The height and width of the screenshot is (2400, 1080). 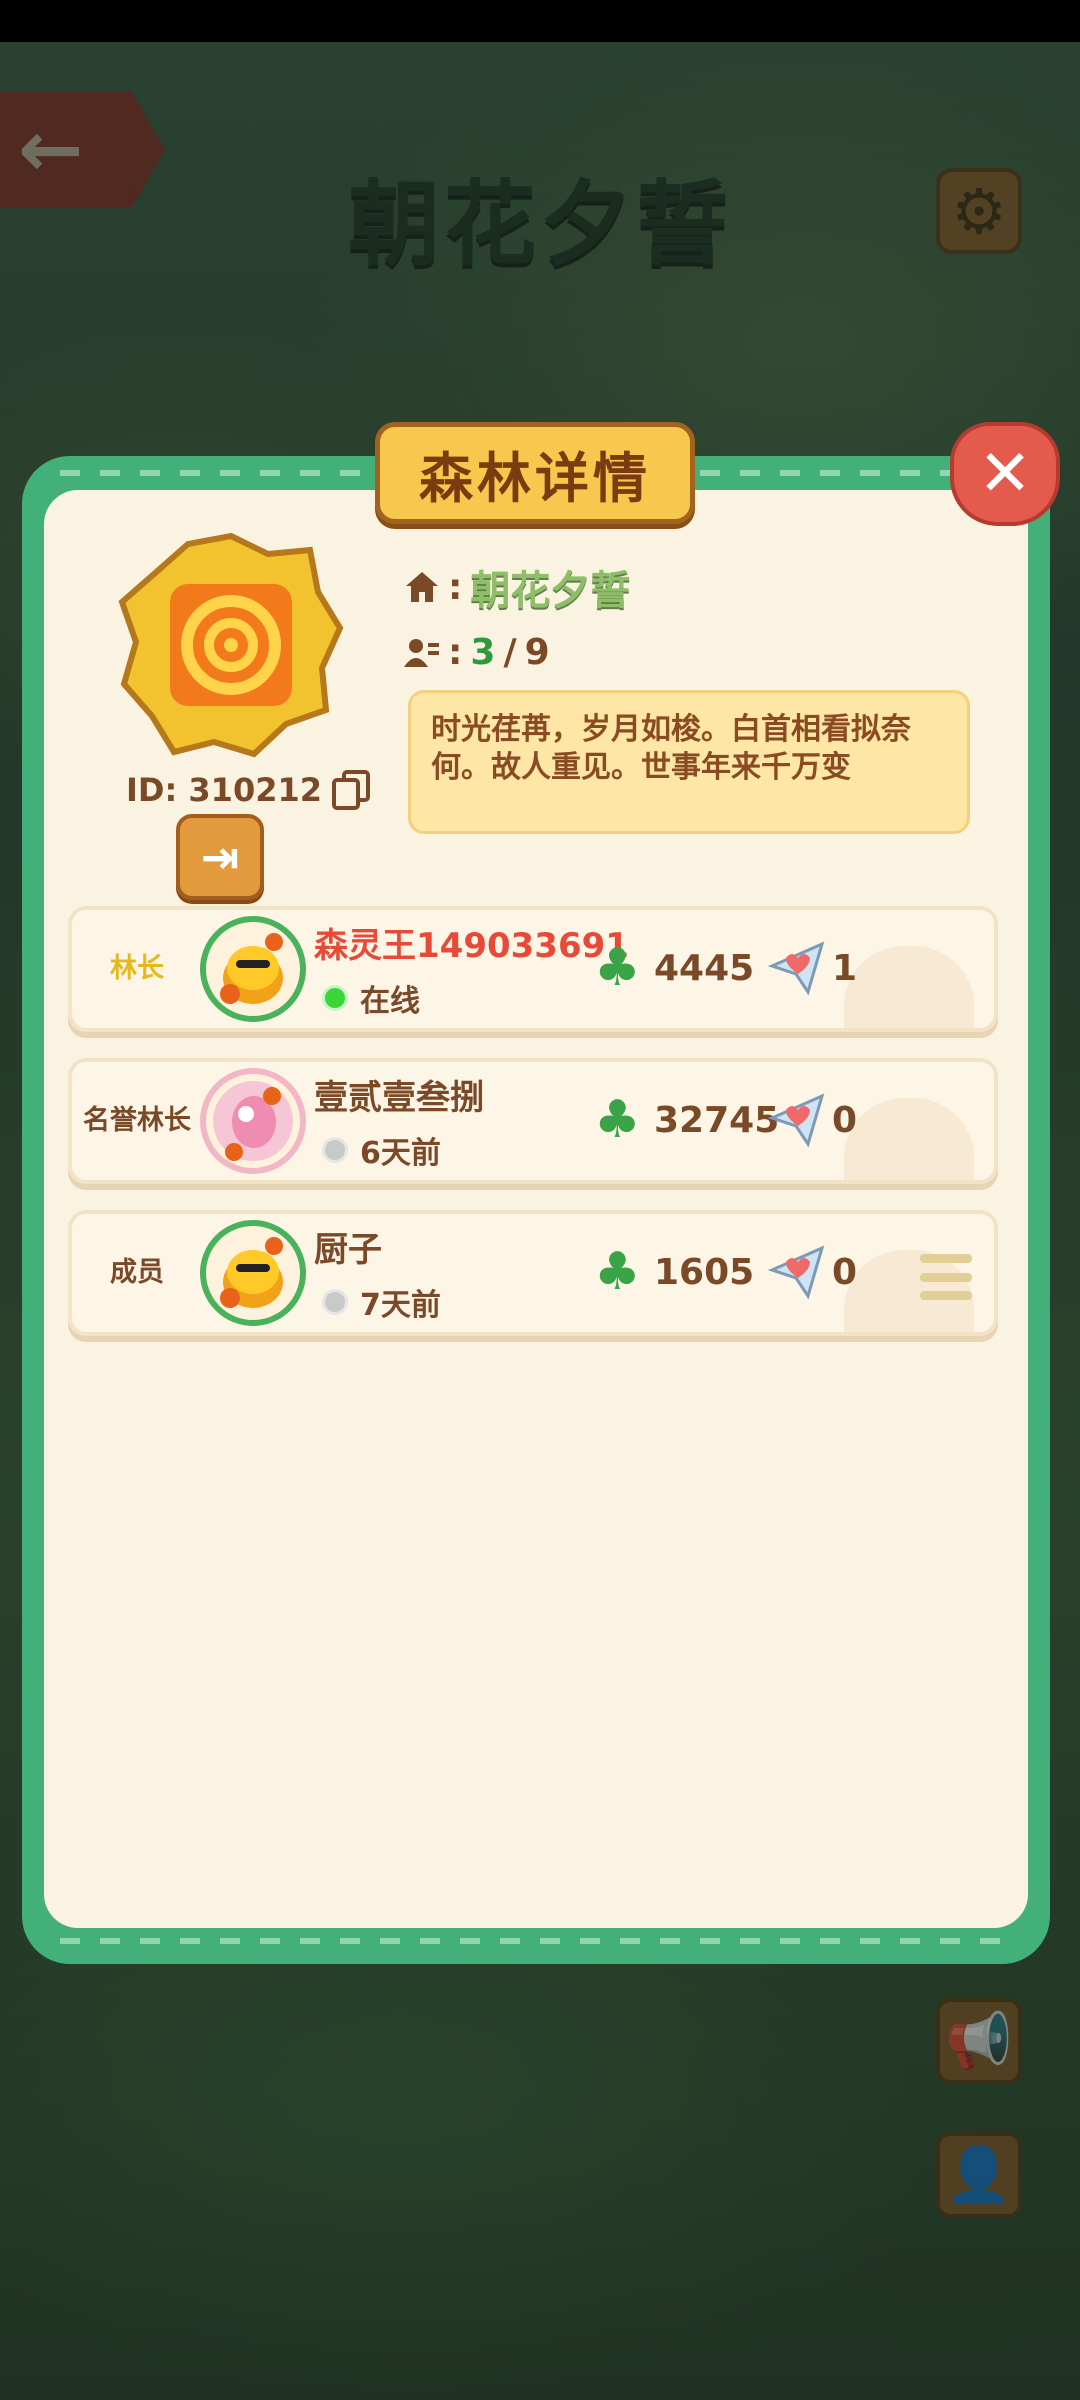 What do you see at coordinates (335, 998) in the screenshot?
I see `online-dot-icon` at bounding box center [335, 998].